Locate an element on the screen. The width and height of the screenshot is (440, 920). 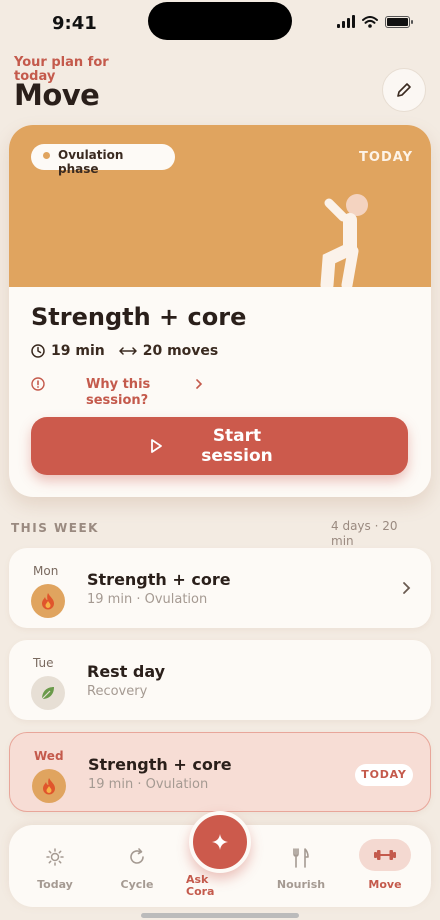
this-week-heading: THIS WEEK is located at coordinates (55, 528).